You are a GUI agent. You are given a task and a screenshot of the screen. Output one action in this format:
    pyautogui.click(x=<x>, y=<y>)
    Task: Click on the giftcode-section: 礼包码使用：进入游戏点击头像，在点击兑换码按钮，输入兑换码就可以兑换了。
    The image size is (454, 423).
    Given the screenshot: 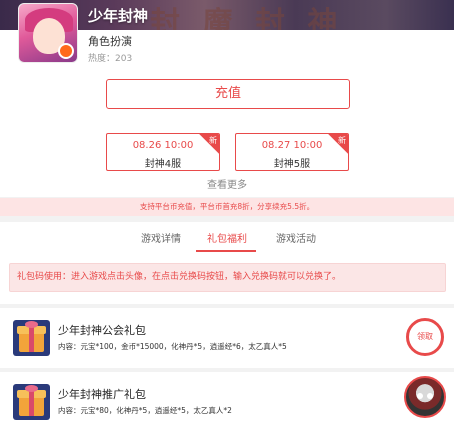 What is the action you would take?
    pyautogui.click(x=227, y=278)
    